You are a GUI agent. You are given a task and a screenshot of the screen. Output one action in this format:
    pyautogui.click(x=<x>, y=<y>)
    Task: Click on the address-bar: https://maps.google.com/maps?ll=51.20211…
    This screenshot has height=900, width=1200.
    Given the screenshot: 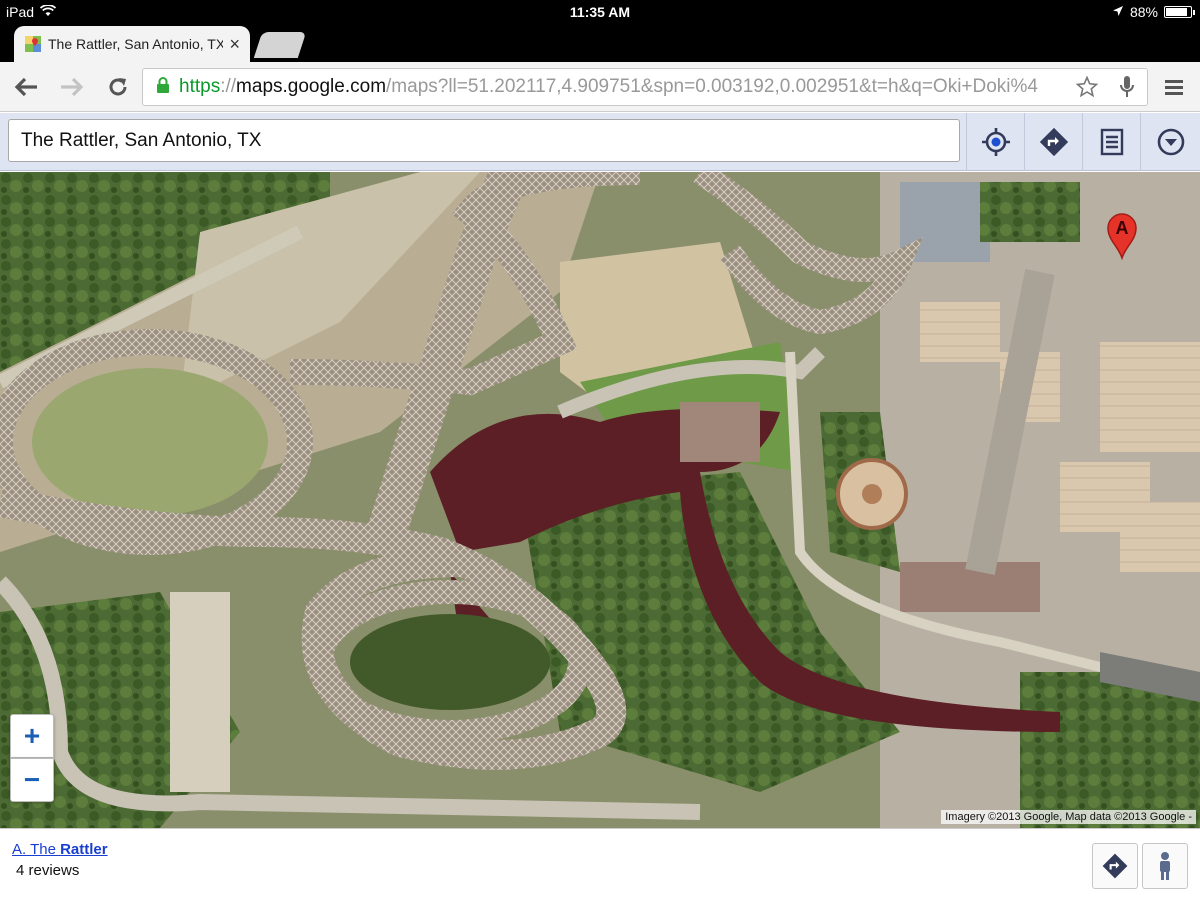 What is the action you would take?
    pyautogui.click(x=645, y=87)
    